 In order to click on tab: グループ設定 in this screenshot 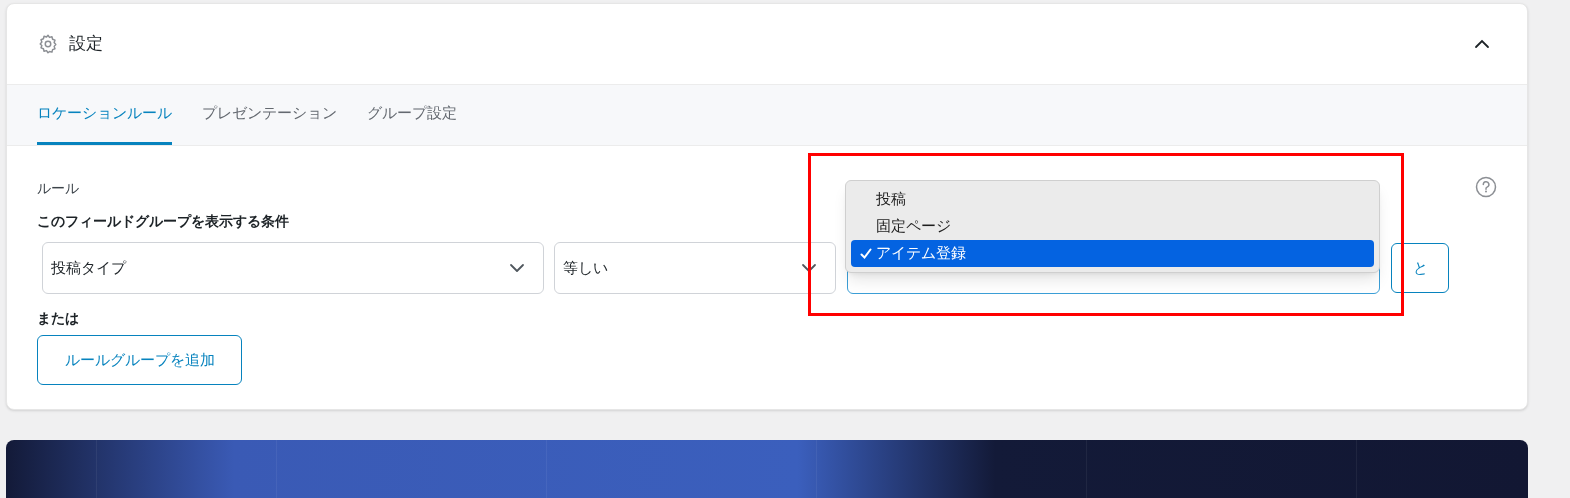, I will do `click(412, 115)`.